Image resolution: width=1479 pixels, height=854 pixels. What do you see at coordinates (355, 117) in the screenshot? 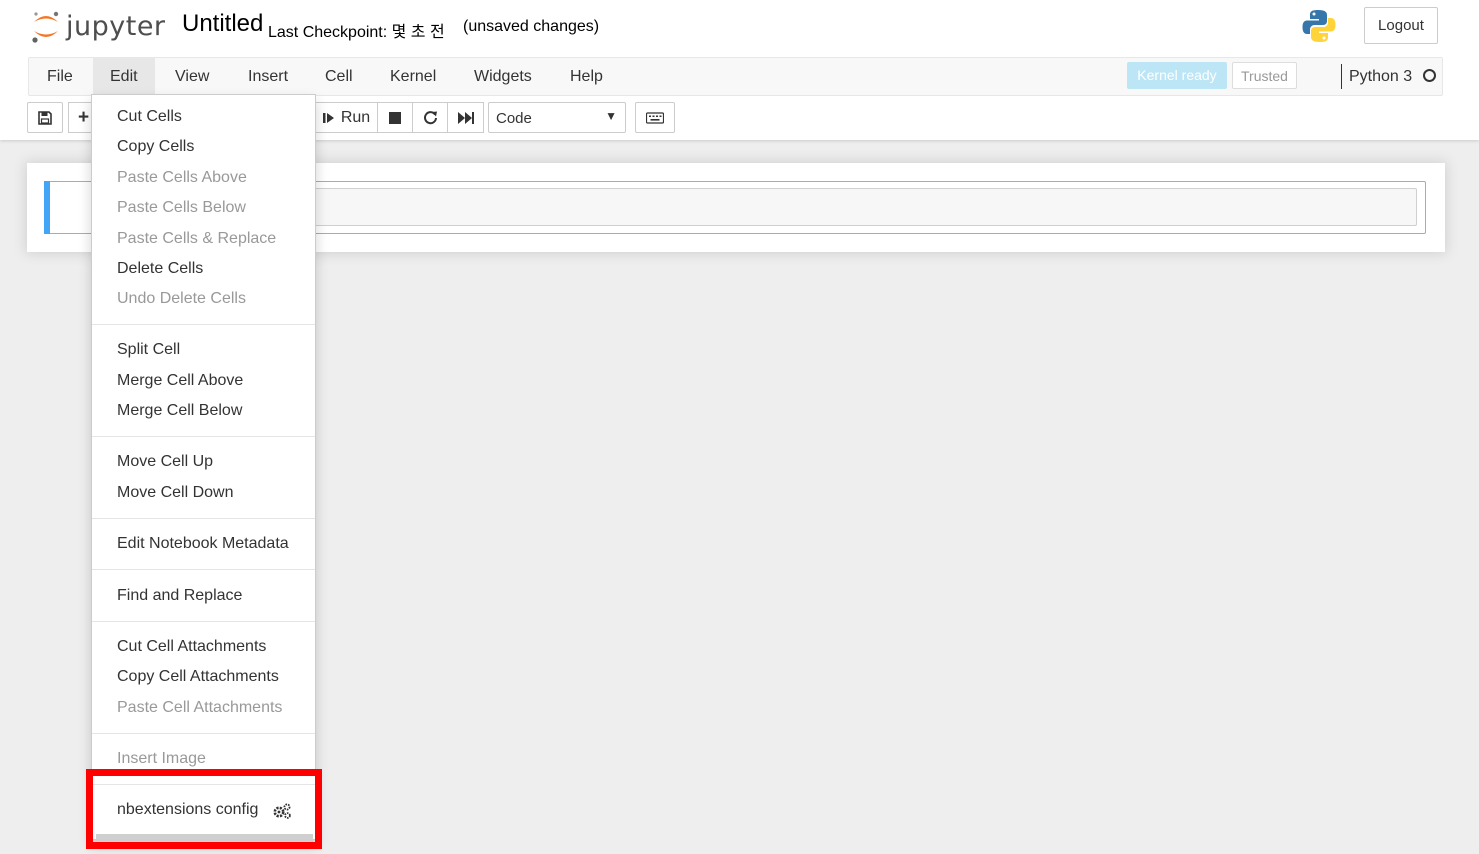
I see `run-label: Run` at bounding box center [355, 117].